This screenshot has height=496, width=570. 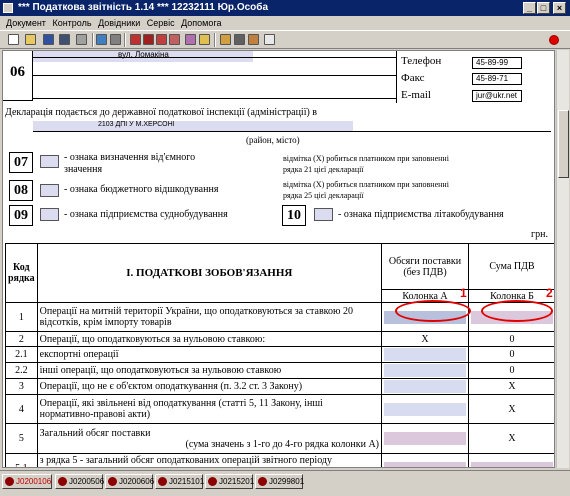 I want to click on info-icon, so click(x=269, y=39).